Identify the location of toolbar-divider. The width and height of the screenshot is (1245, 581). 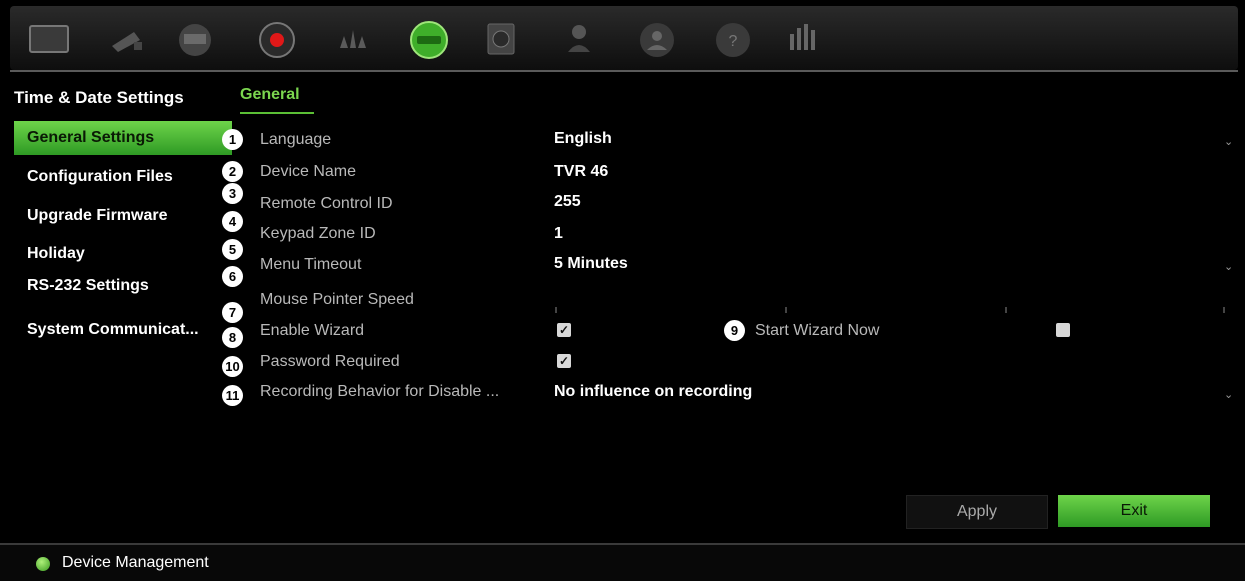
(624, 71).